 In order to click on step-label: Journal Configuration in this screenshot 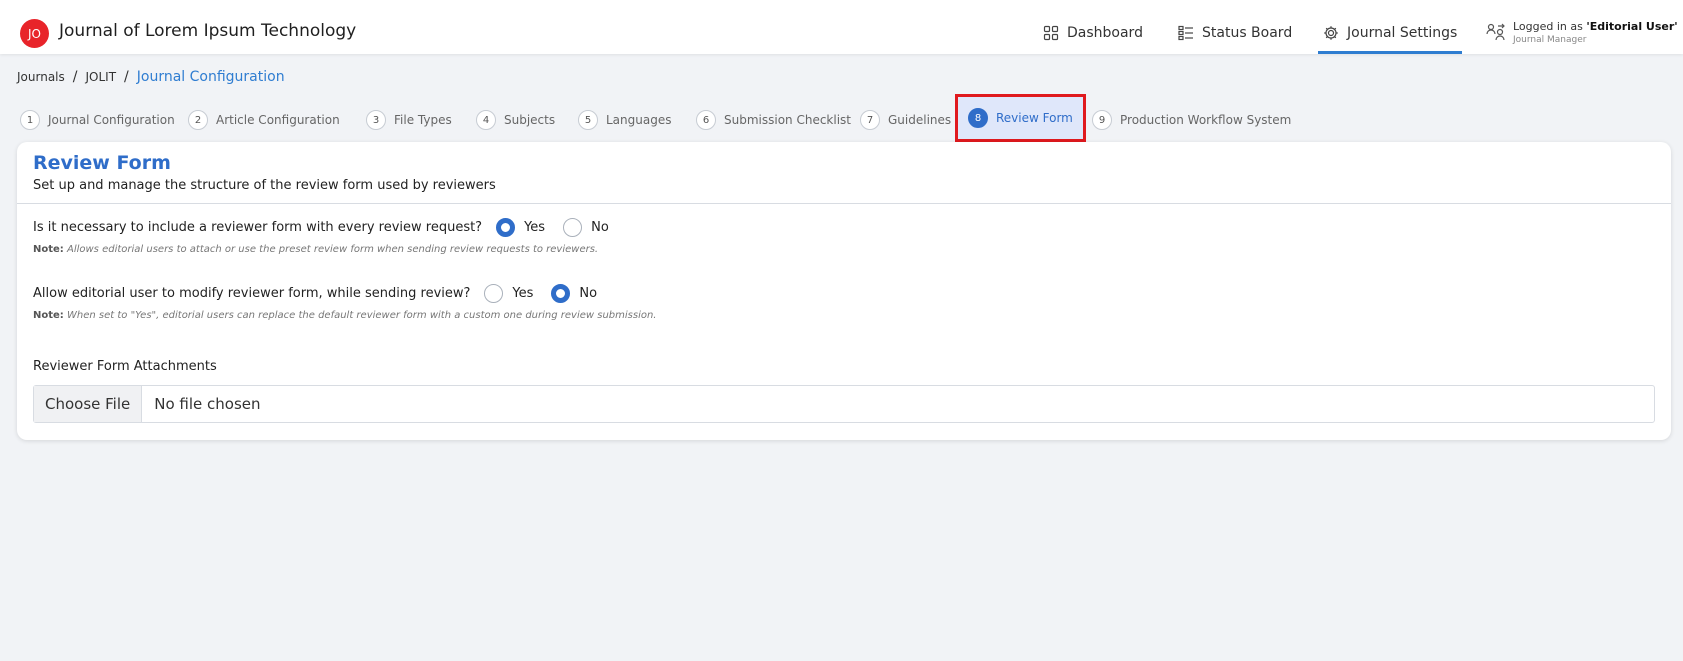, I will do `click(111, 120)`.